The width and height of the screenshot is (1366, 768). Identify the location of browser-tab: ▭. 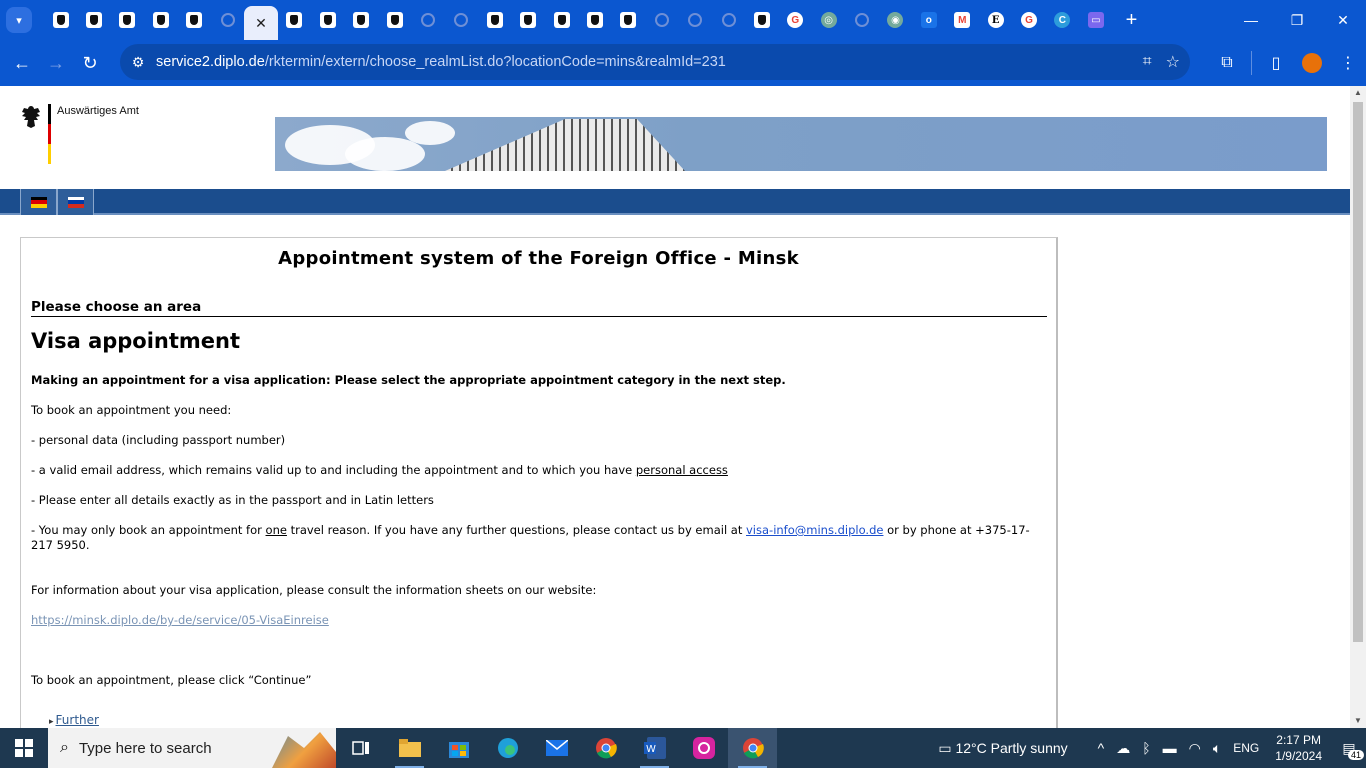
(1095, 20).